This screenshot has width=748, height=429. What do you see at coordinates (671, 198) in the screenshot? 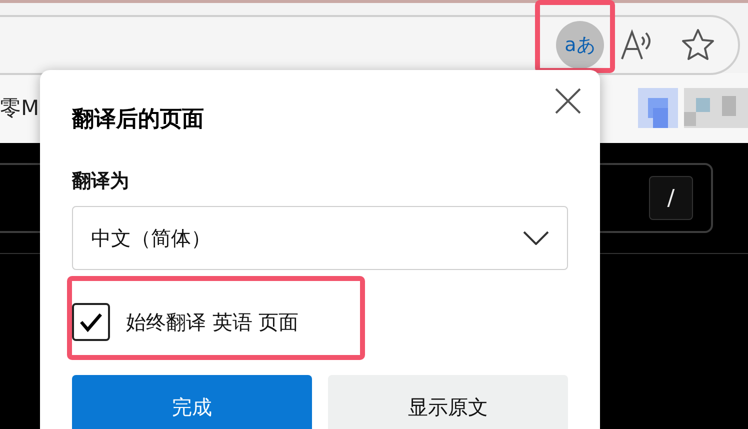
I see `shortcut-key: /` at bounding box center [671, 198].